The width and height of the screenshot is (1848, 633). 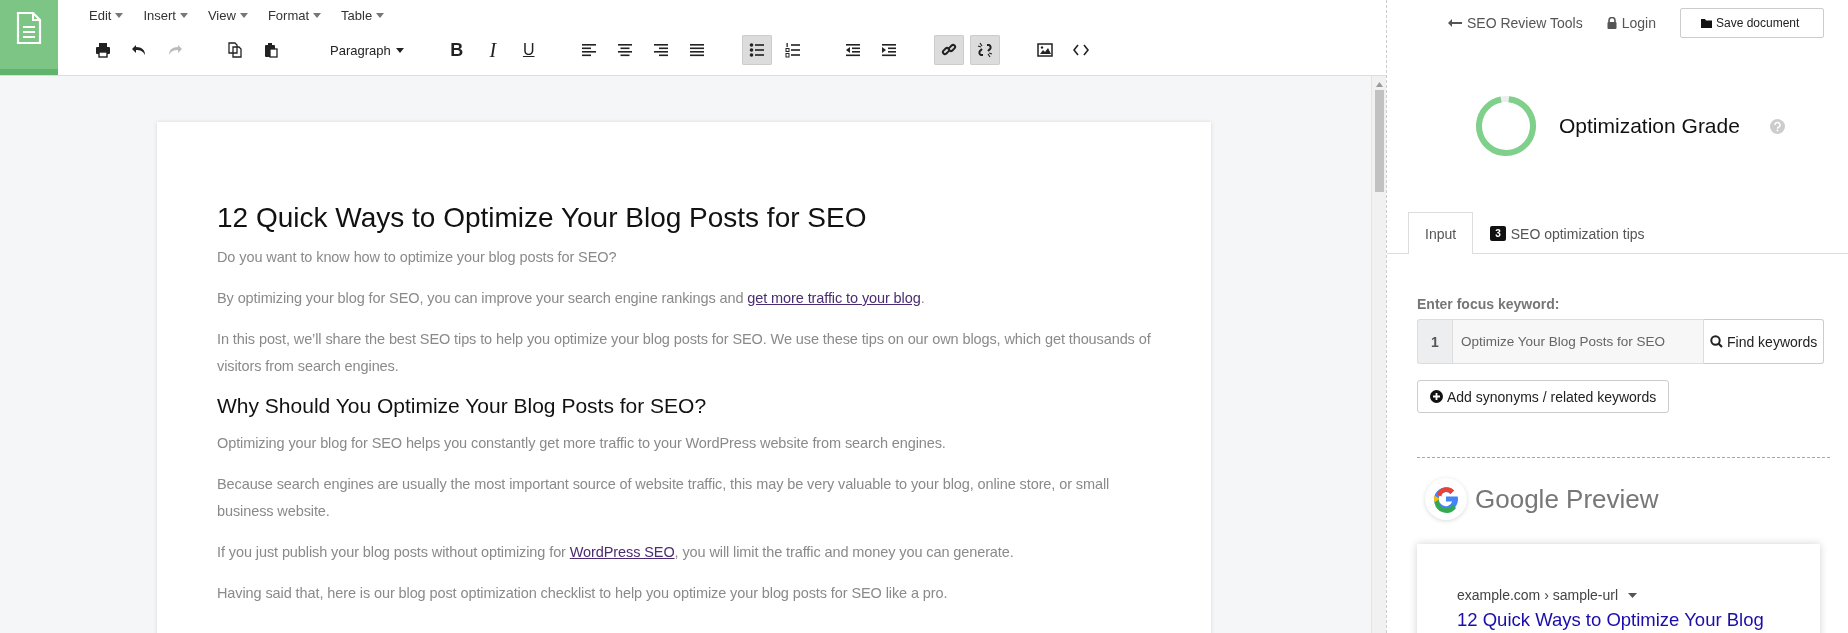 I want to click on numbered-list-icon, so click(x=792, y=50).